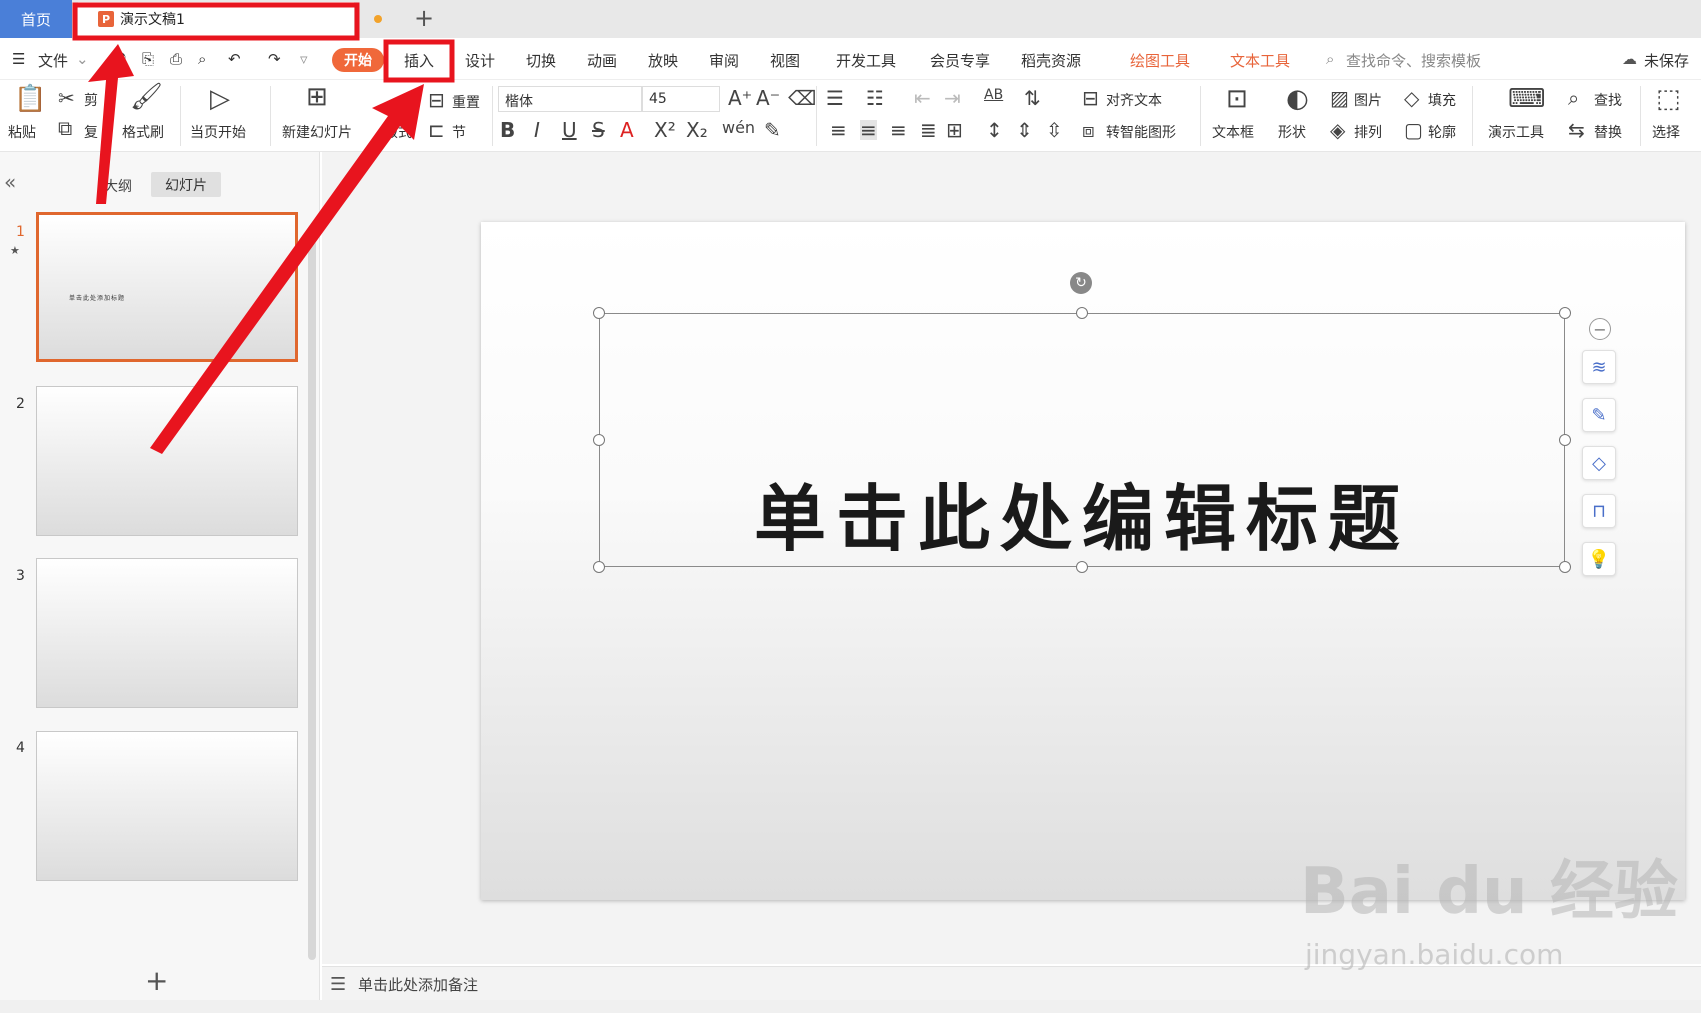 The width and height of the screenshot is (1701, 1013). I want to click on notes-placeholder: 单击此处添加备注, so click(418, 984).